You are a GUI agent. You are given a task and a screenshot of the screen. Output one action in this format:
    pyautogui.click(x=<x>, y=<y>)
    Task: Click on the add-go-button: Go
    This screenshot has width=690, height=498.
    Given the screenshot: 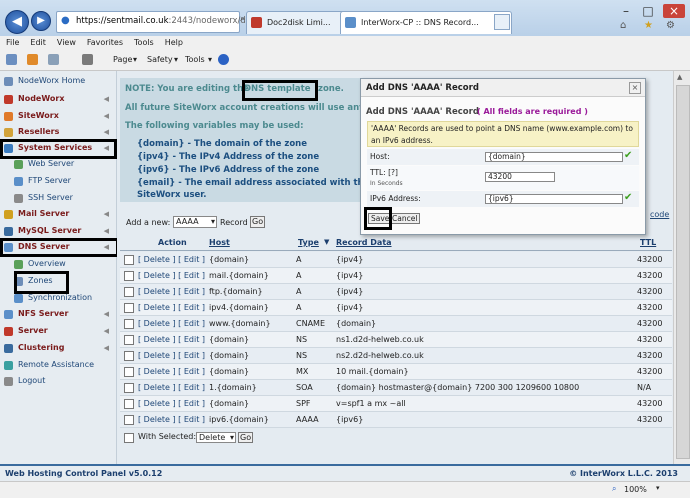 What is the action you would take?
    pyautogui.click(x=258, y=222)
    